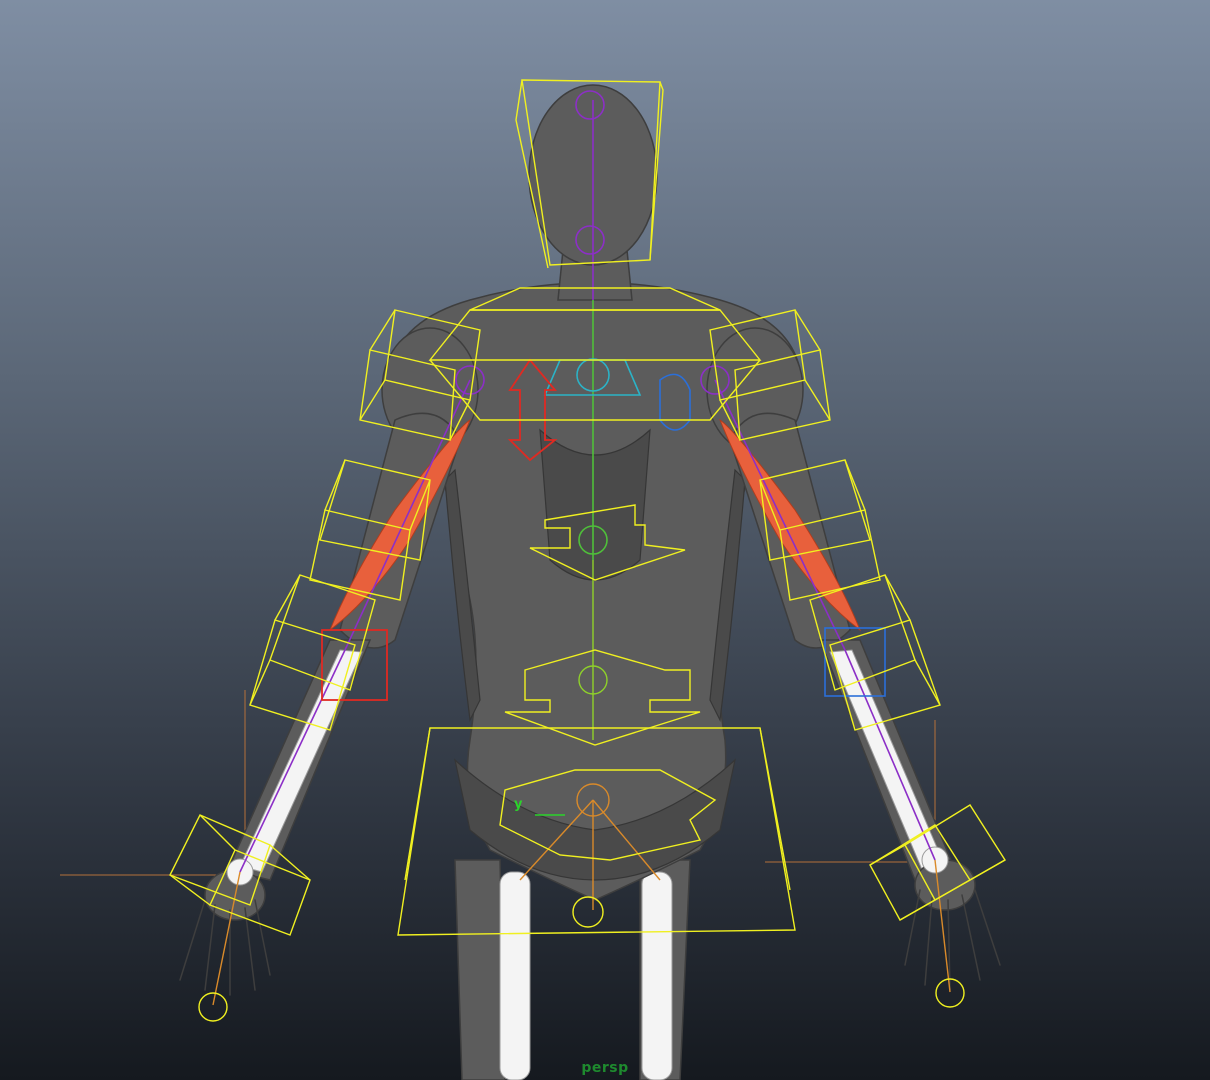  I want to click on leg-meshes, so click(572, 969).